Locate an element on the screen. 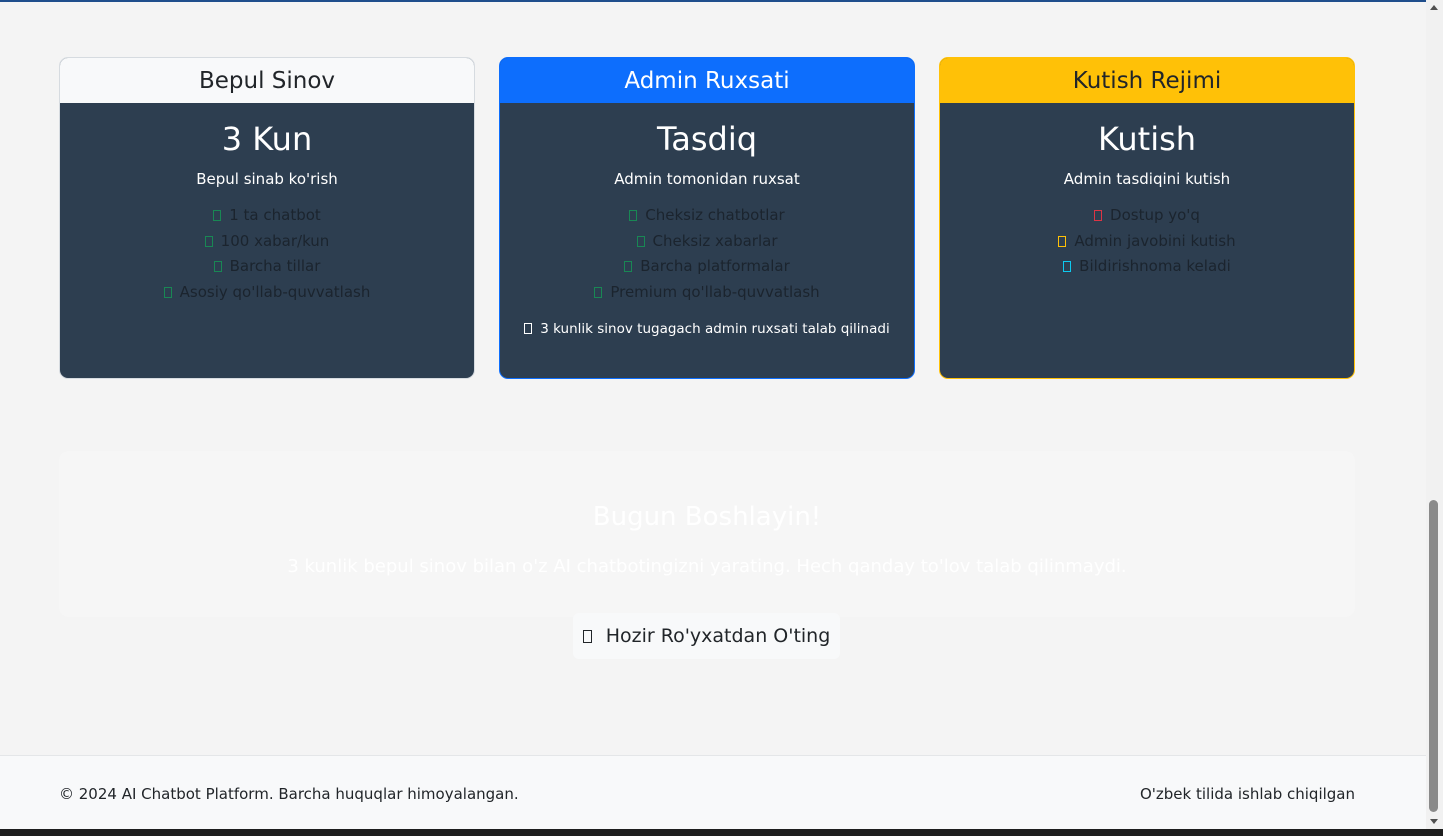 This screenshot has width=1443, height=836. feature-item: Dostup yo'q is located at coordinates (1147, 216).